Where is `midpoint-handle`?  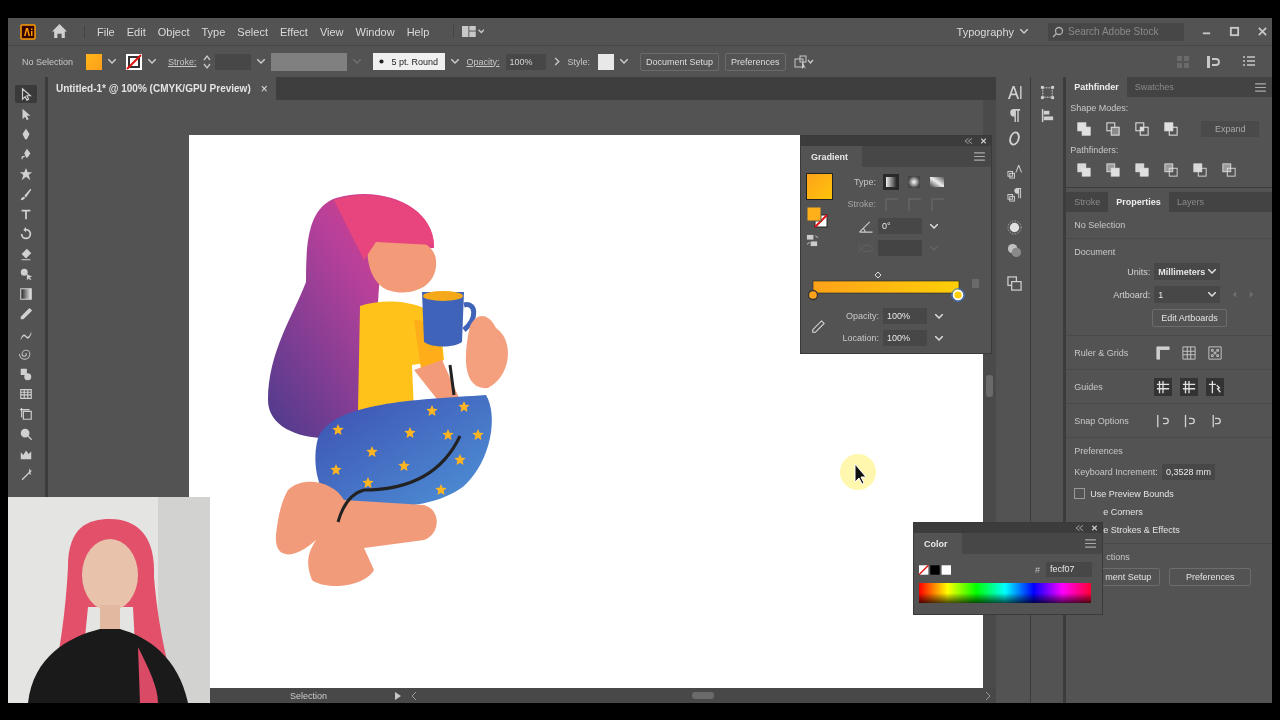 midpoint-handle is located at coordinates (878, 275).